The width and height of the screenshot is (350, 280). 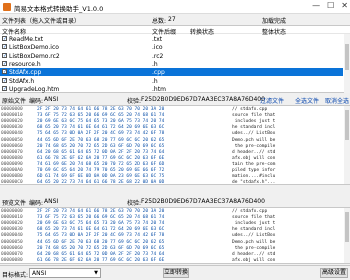 I want to click on target-format-label: 目标格式:, so click(x=15, y=275).